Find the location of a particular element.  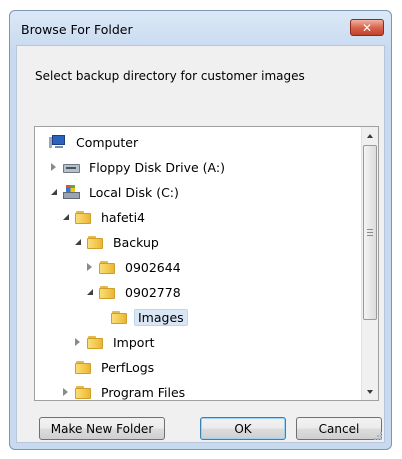

scroll-up-button is located at coordinates (370, 135).